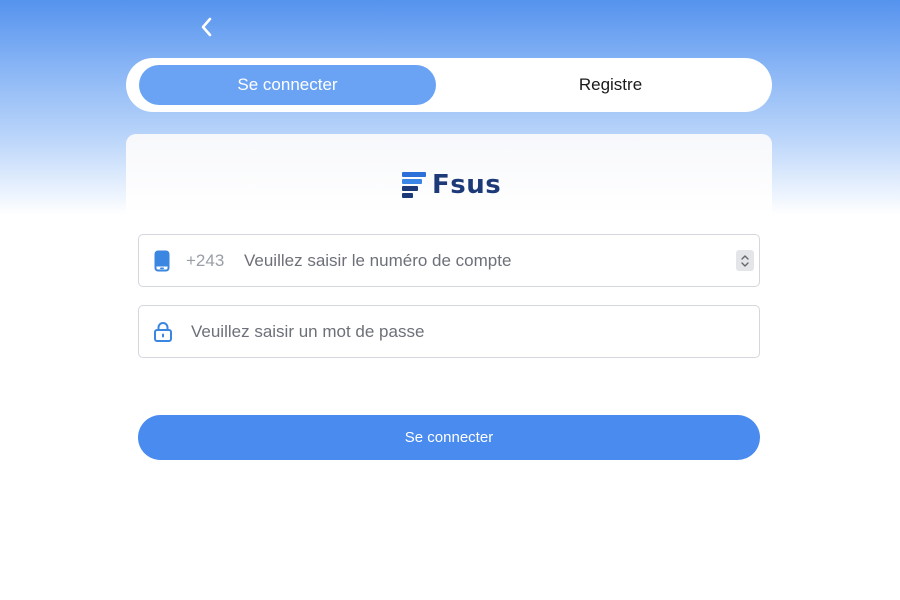  I want to click on phone-field: +243, so click(449, 260).